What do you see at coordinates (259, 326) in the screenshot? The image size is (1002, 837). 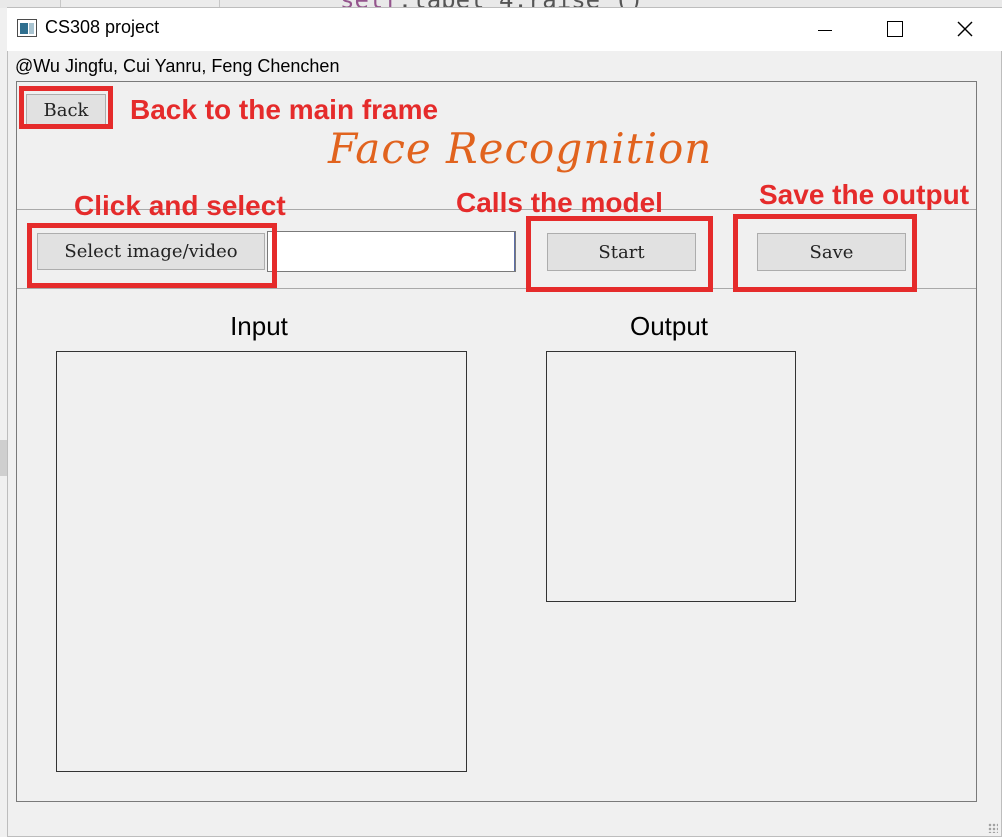 I see `input-label: Input` at bounding box center [259, 326].